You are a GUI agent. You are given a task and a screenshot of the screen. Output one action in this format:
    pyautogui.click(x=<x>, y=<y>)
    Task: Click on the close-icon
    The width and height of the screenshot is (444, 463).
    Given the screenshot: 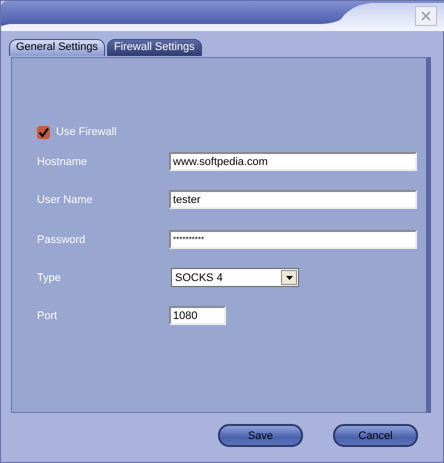 What is the action you would take?
    pyautogui.click(x=426, y=16)
    